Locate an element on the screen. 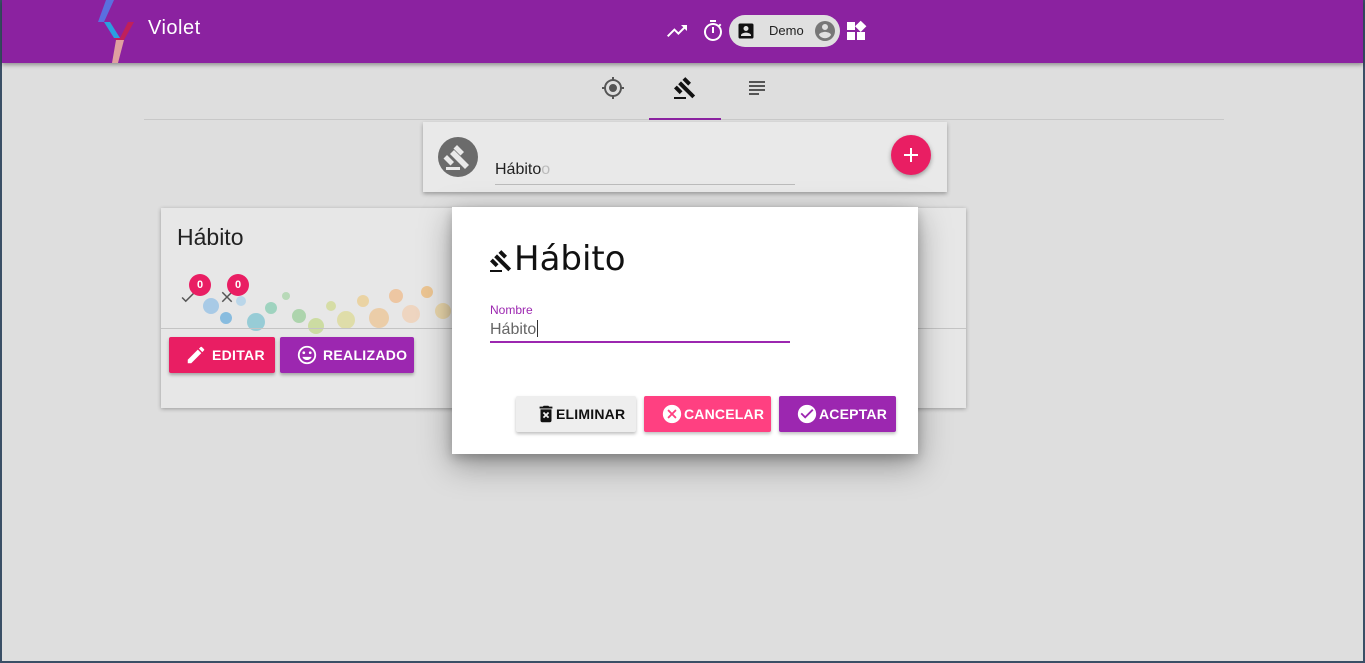 This screenshot has width=1365, height=663. violet-logo-icon is located at coordinates (116, 31).